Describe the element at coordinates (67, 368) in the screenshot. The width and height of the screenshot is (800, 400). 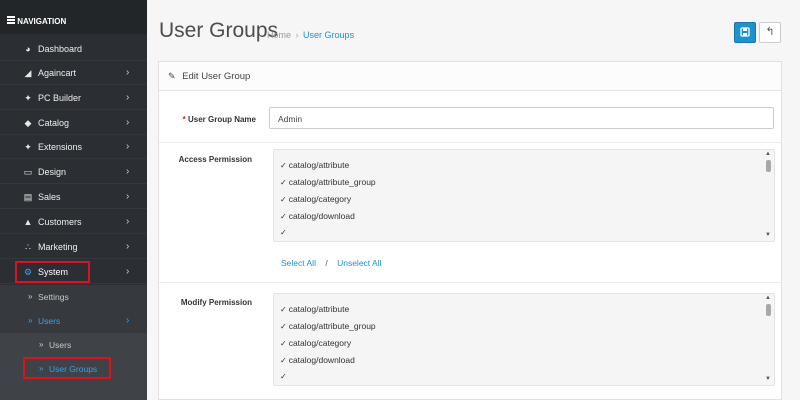
I see `user-groups-highlight-box` at that location.